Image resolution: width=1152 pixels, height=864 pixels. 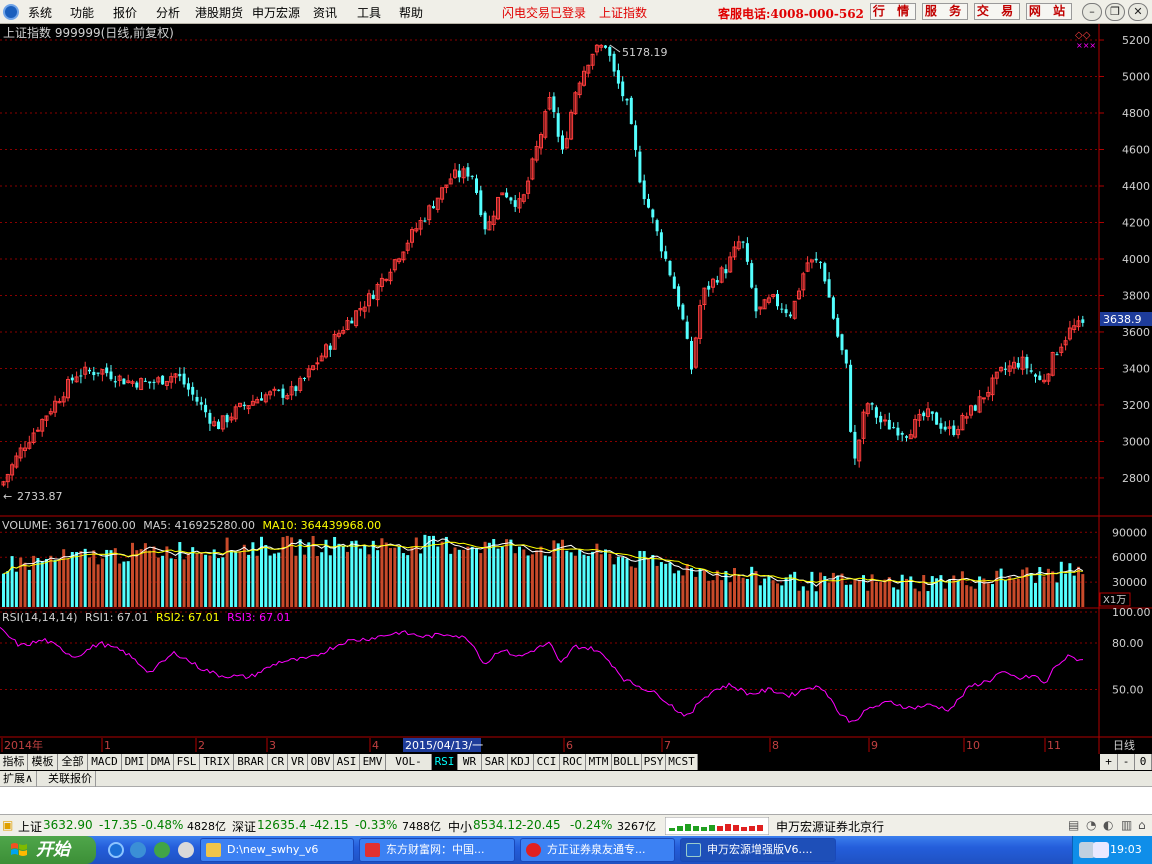 I want to click on indicator-tab-trix: TRIX, so click(x=217, y=762).